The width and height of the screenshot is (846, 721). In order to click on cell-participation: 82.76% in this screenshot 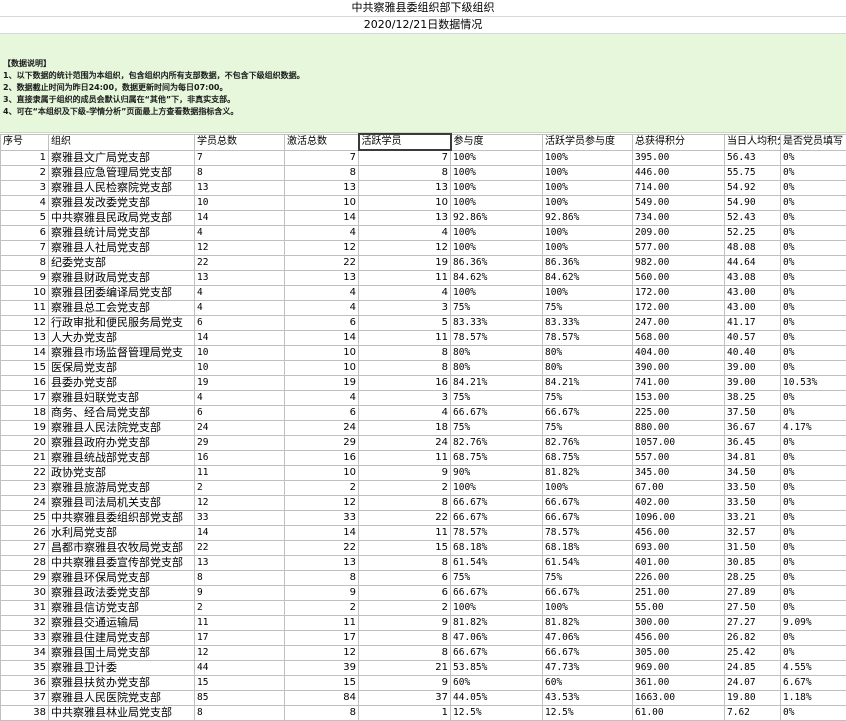, I will do `click(496, 443)`.